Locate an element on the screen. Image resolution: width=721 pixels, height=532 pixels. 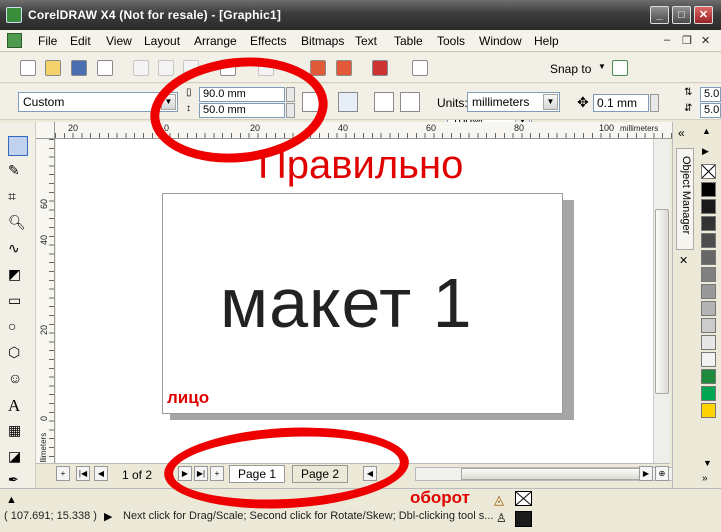
new-icon is located at coordinates (28, 68).